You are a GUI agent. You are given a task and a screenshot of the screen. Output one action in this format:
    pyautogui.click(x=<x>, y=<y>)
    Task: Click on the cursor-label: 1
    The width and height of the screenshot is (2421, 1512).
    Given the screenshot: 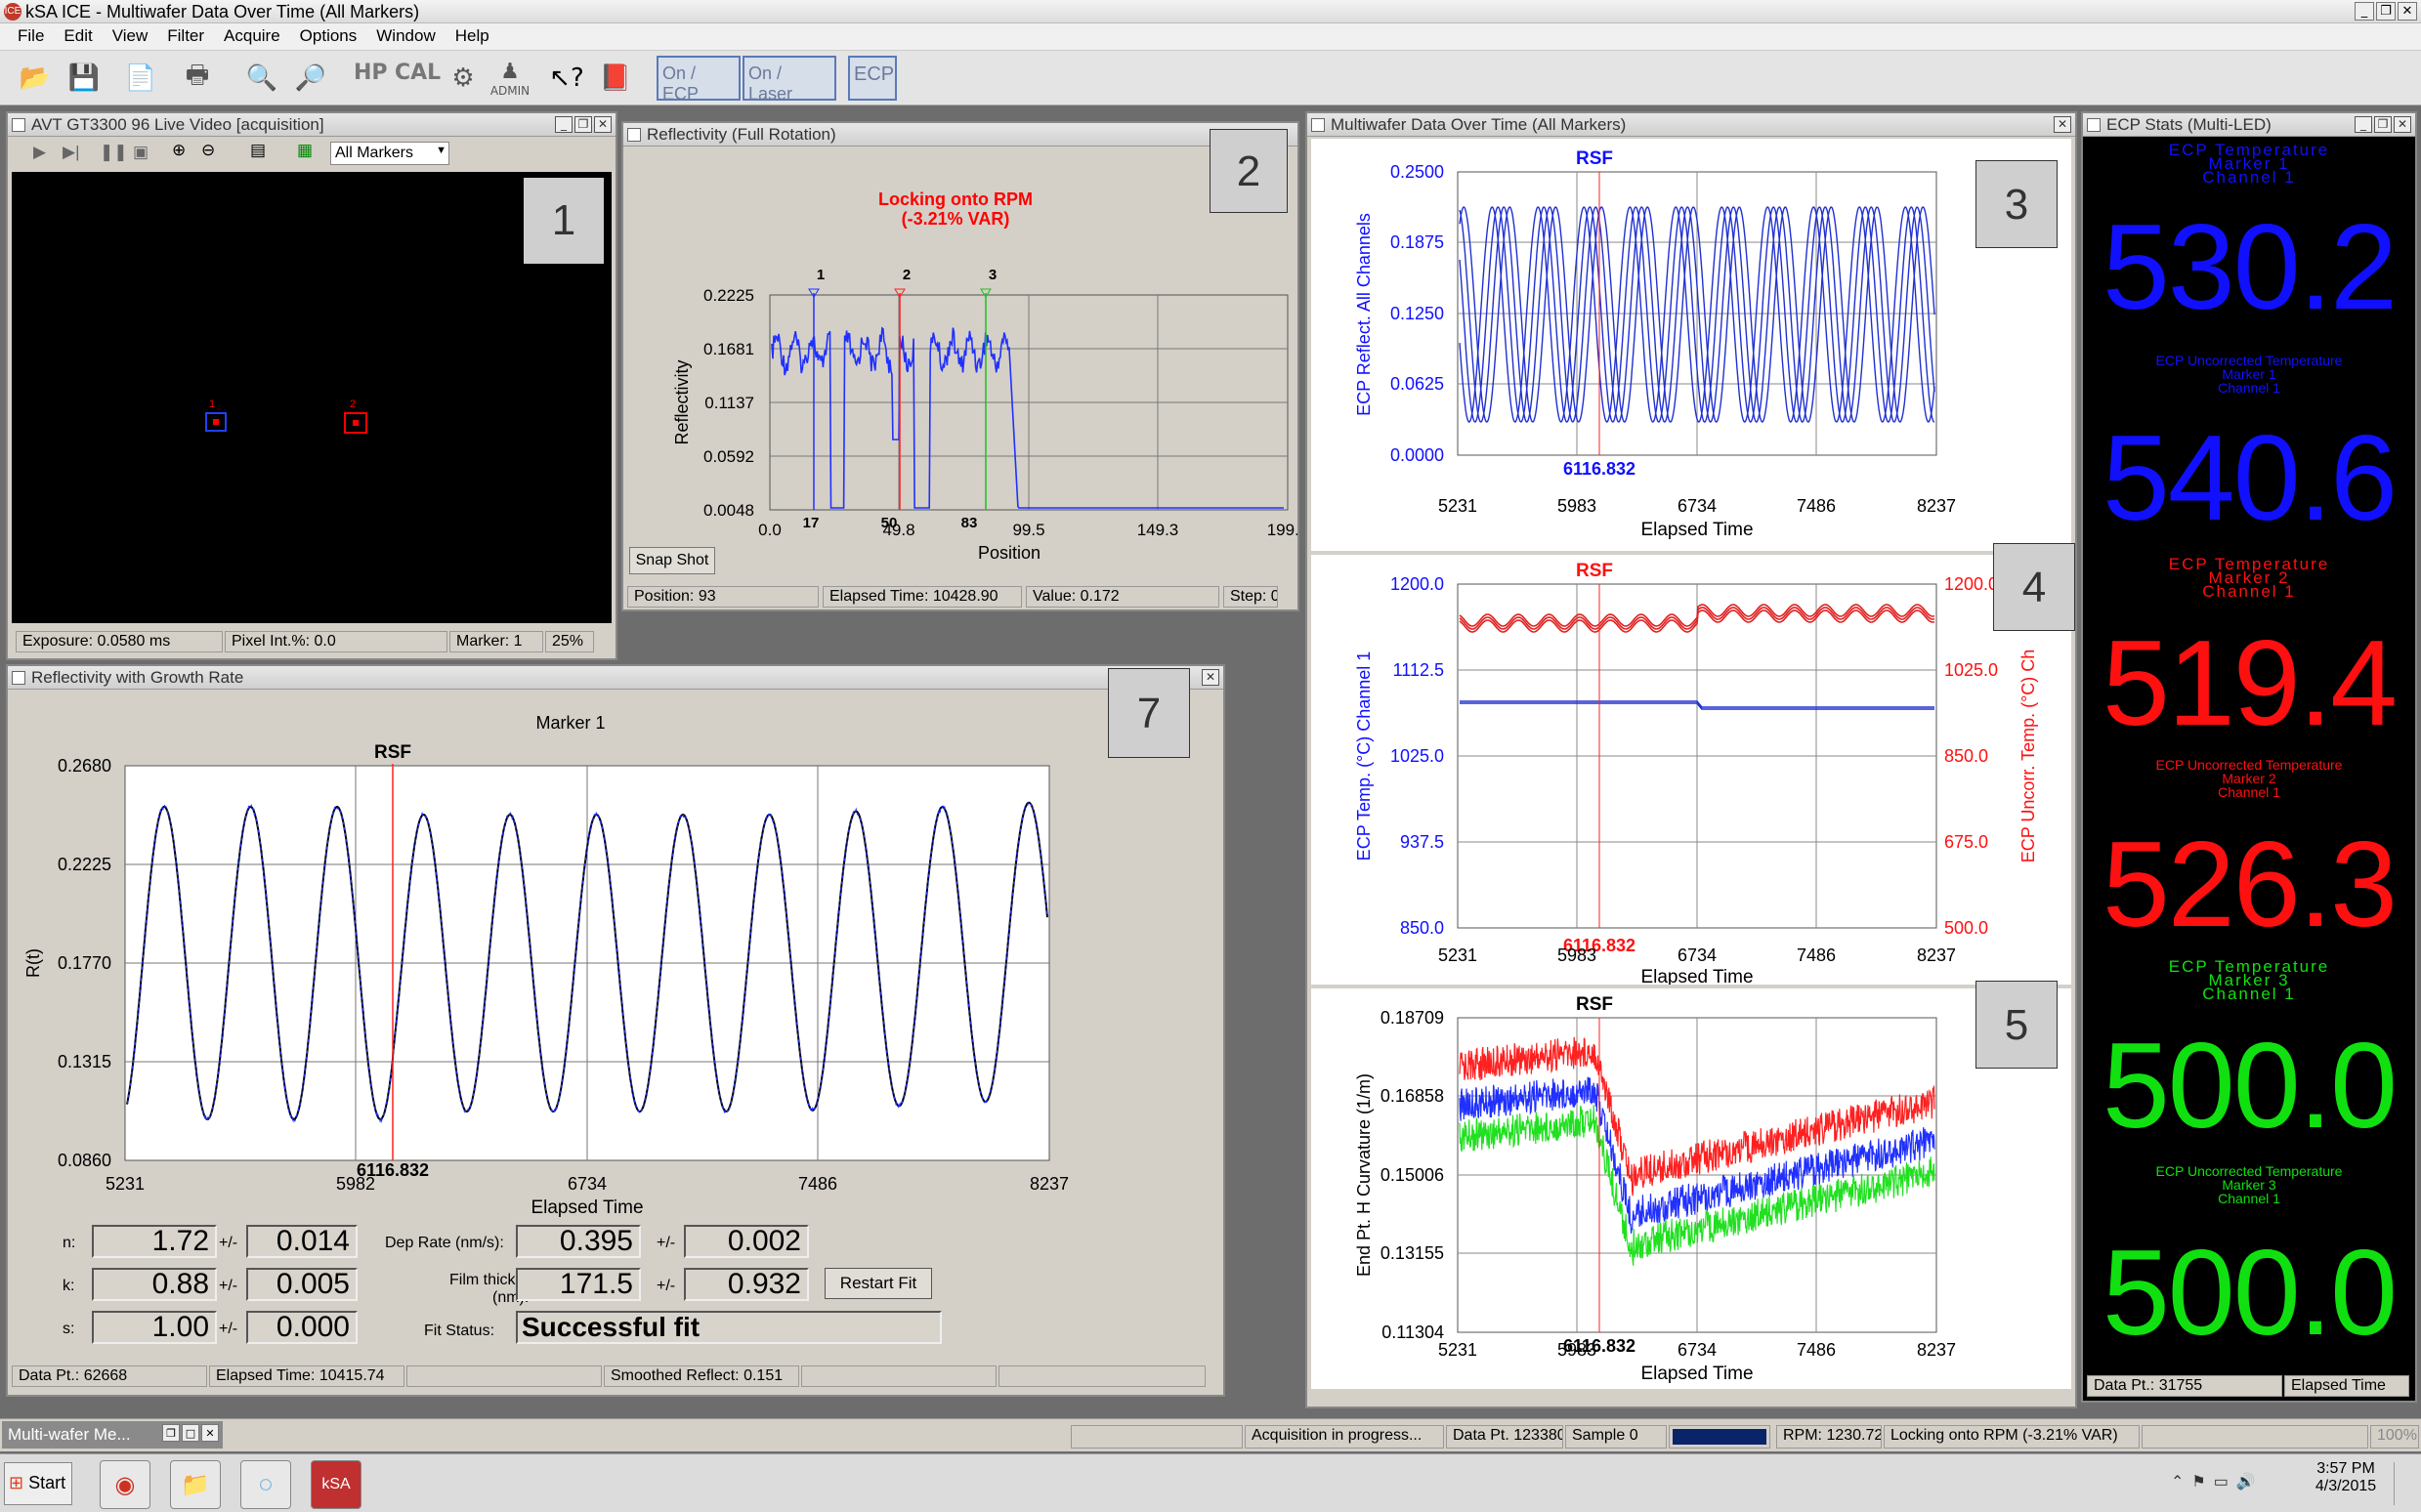 What is the action you would take?
    pyautogui.click(x=821, y=275)
    